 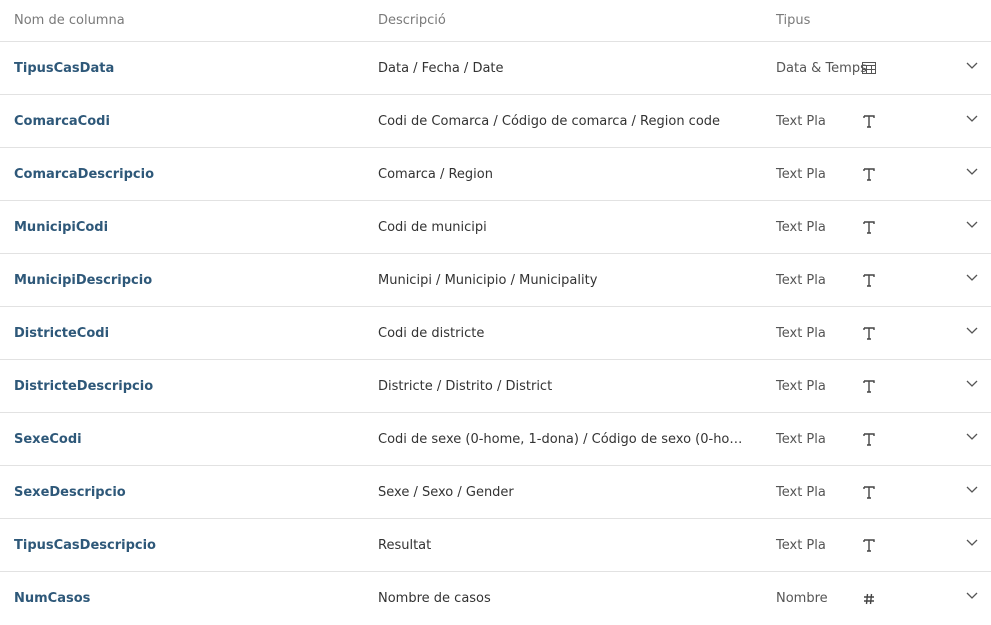 I want to click on column-description: Codi de districte, so click(x=431, y=333).